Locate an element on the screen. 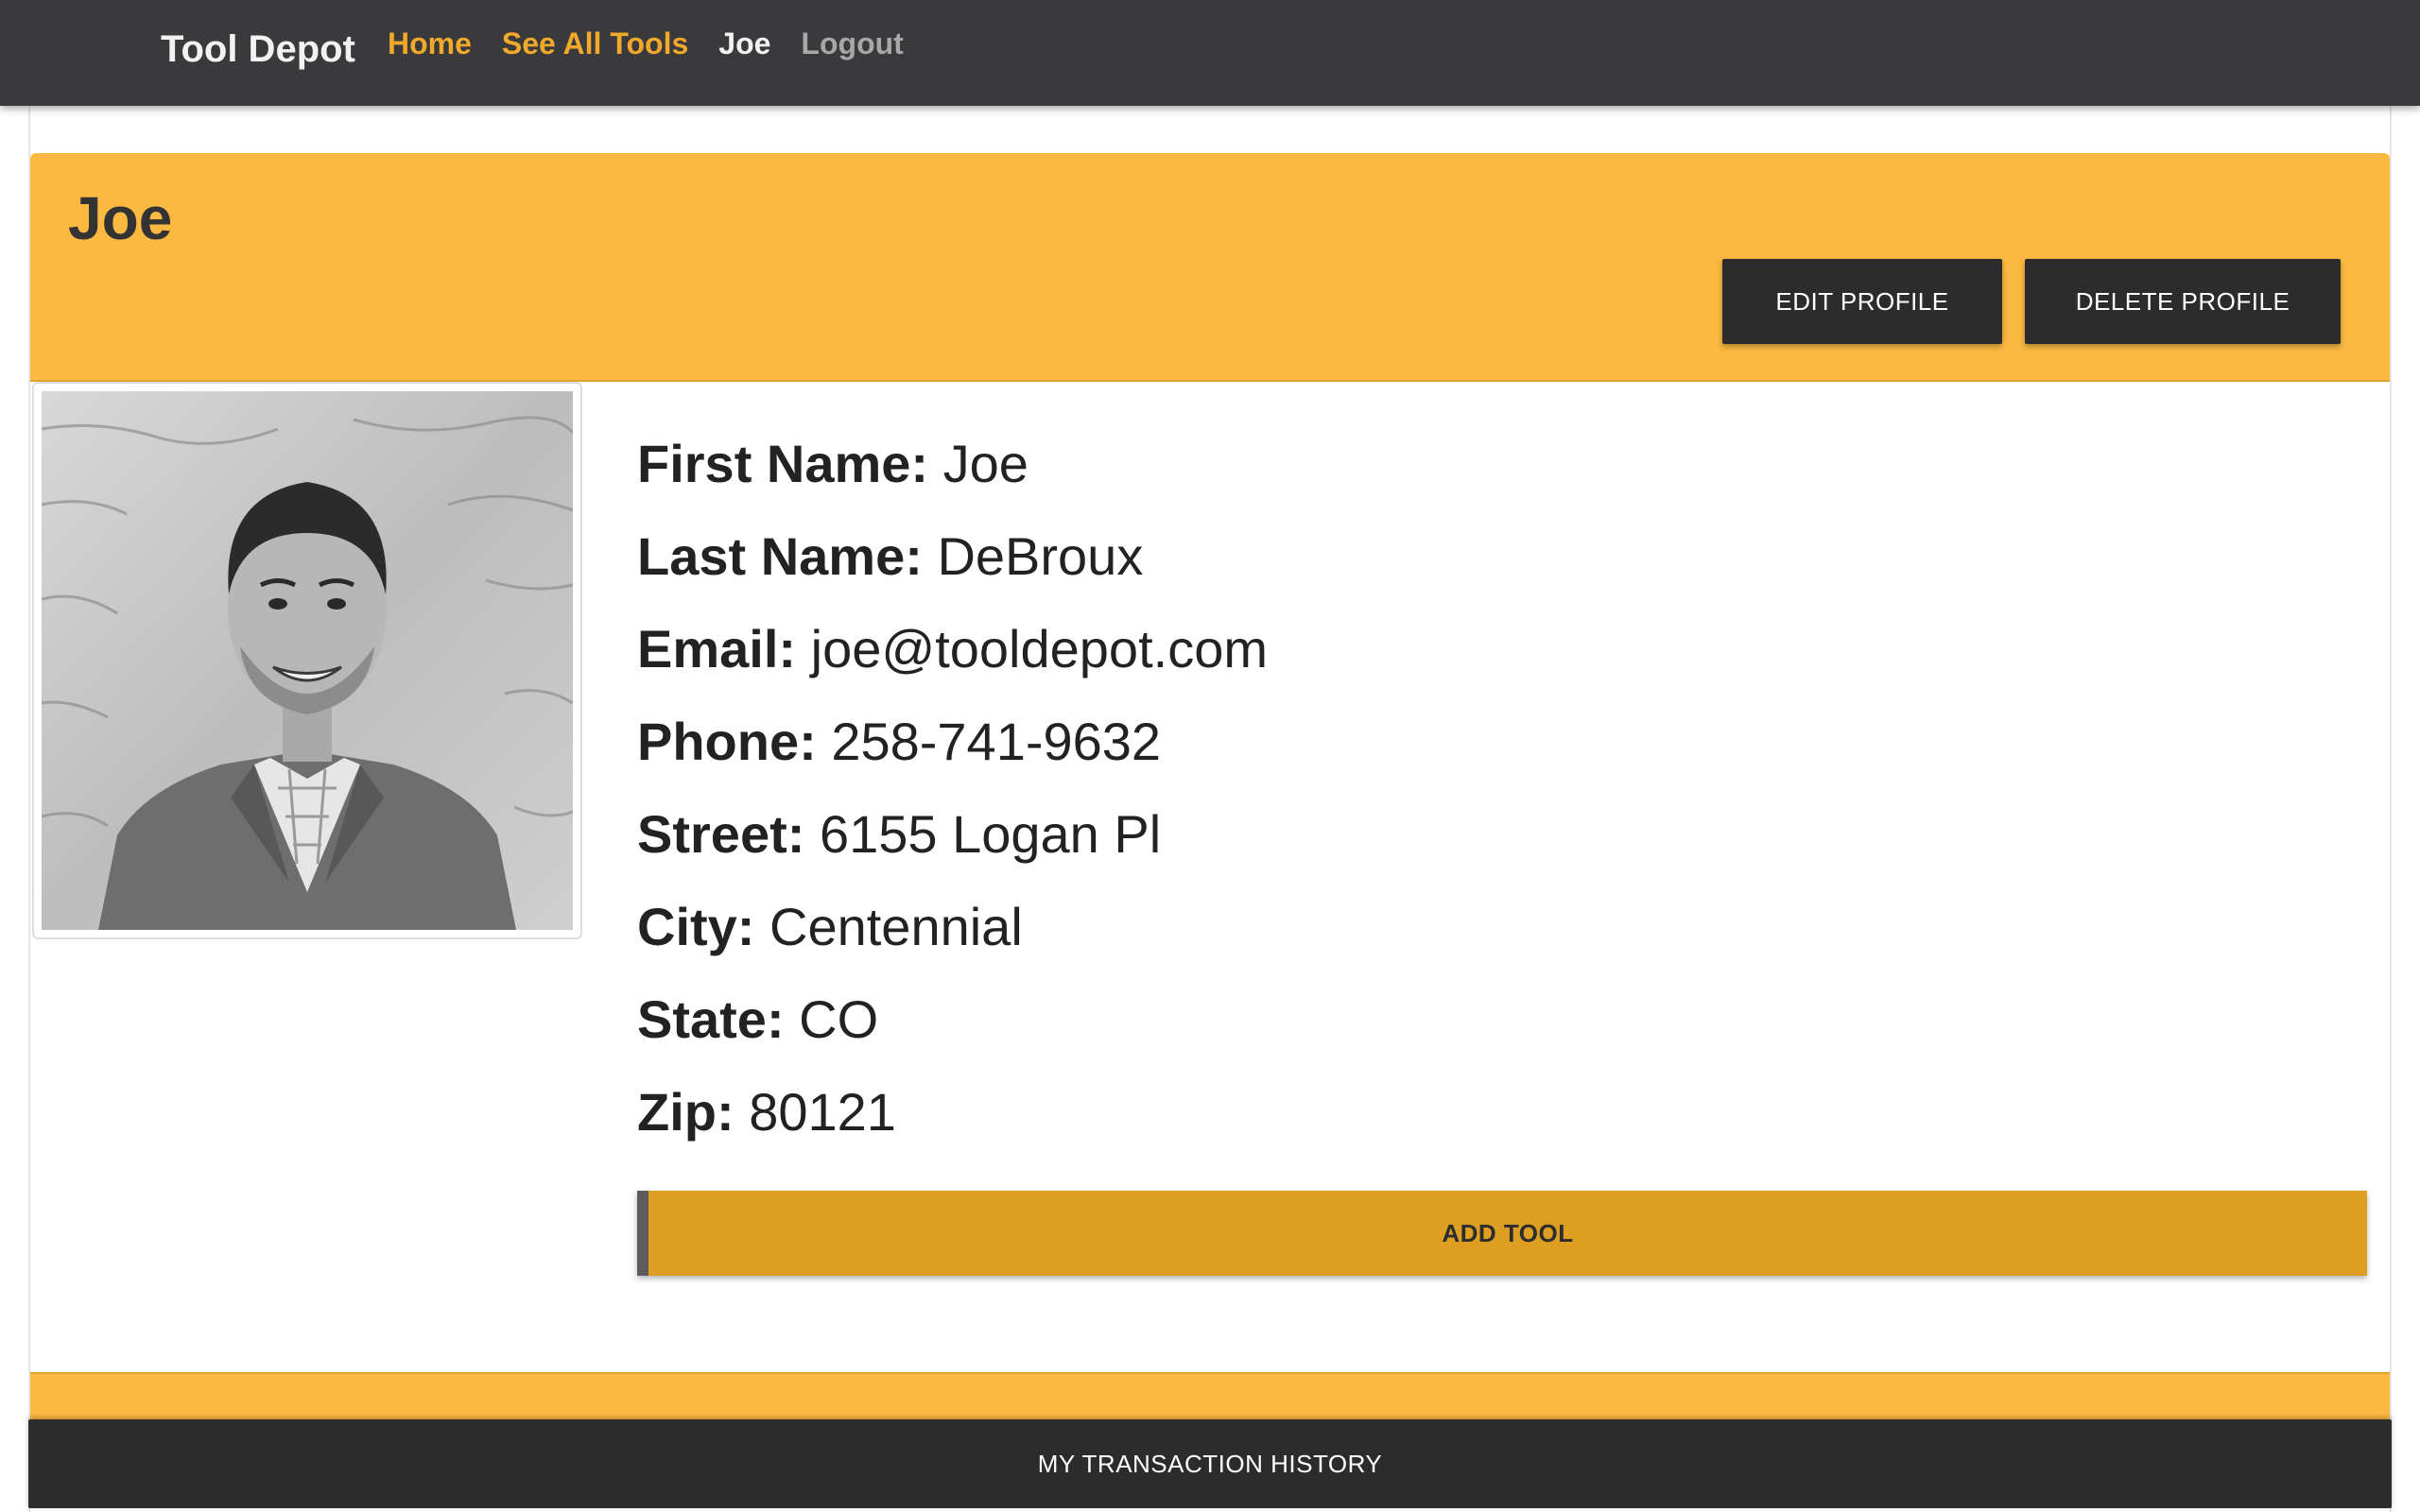 The width and height of the screenshot is (2420, 1512). street-label: Street: is located at coordinates (721, 834).